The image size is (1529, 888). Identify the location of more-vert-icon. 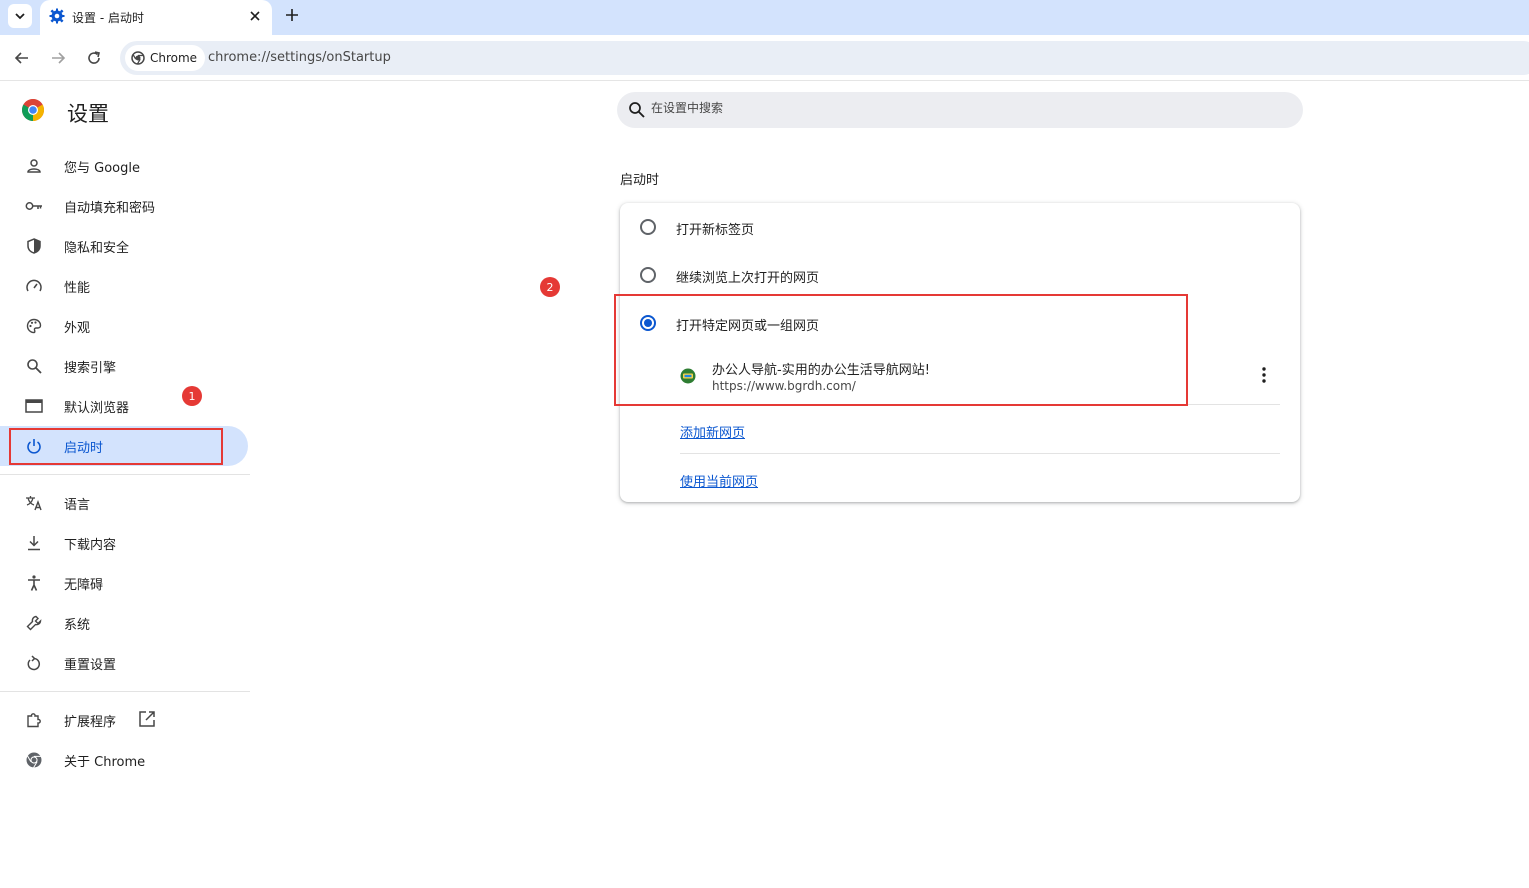
(1264, 375).